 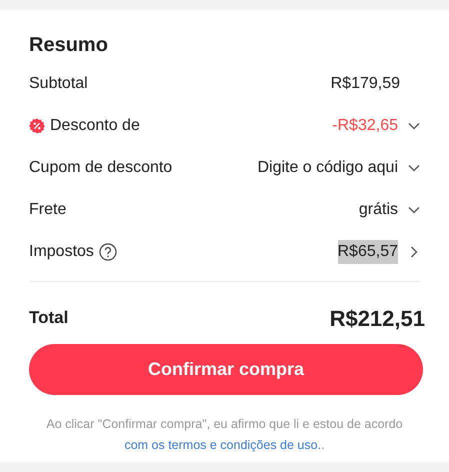 What do you see at coordinates (48, 318) in the screenshot?
I see `total-label: Total` at bounding box center [48, 318].